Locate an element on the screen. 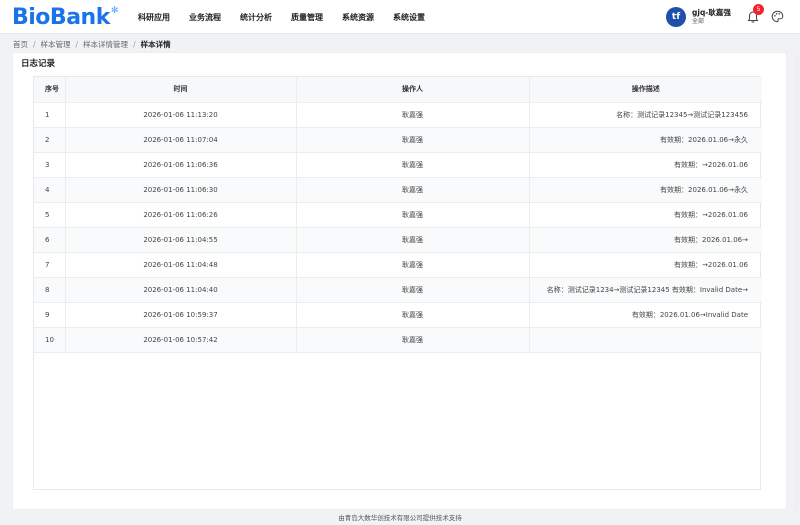  nav-item-workflow: 业务流程 is located at coordinates (205, 17).